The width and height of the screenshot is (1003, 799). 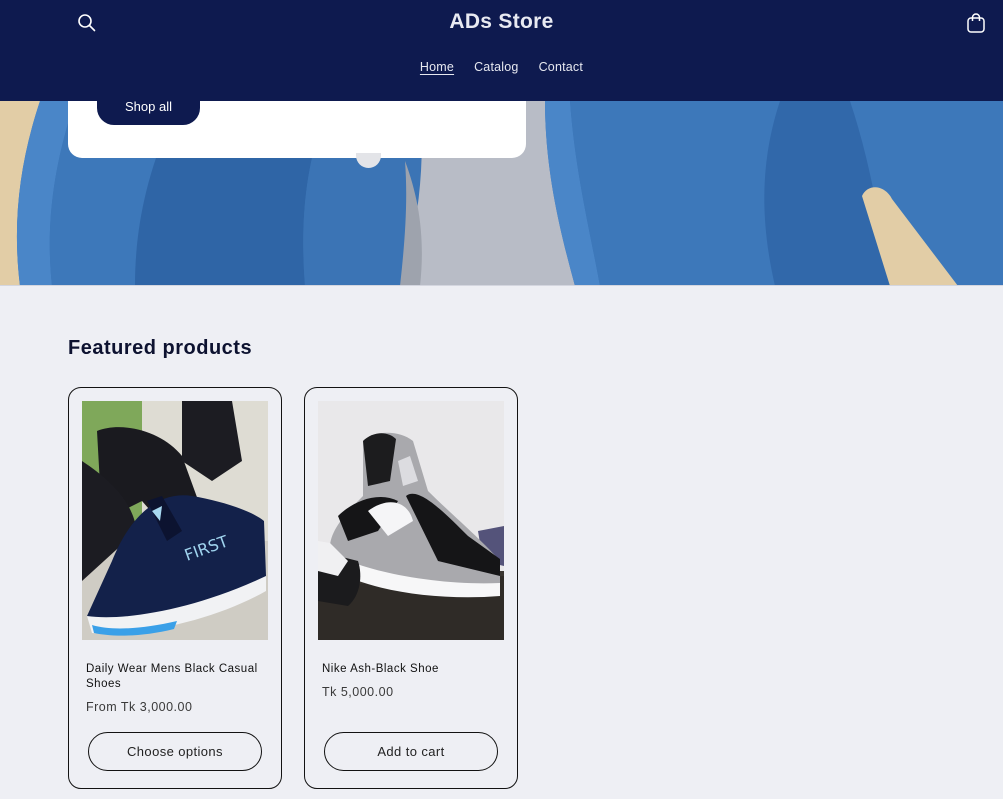 What do you see at coordinates (175, 520) in the screenshot?
I see `product-image: FIRST` at bounding box center [175, 520].